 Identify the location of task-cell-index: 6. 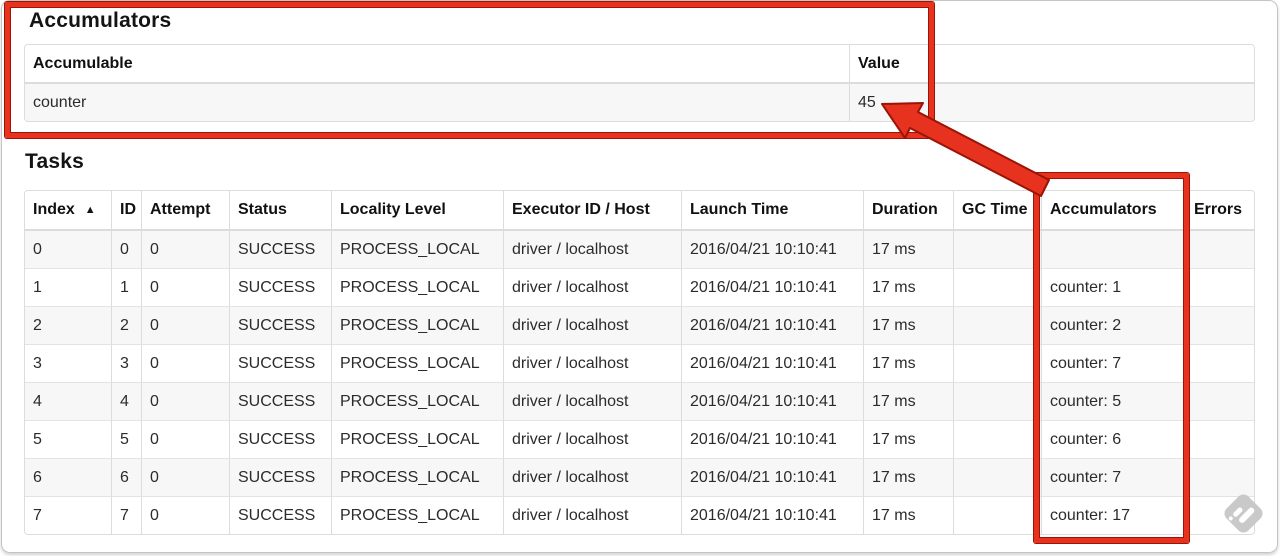
(68, 477).